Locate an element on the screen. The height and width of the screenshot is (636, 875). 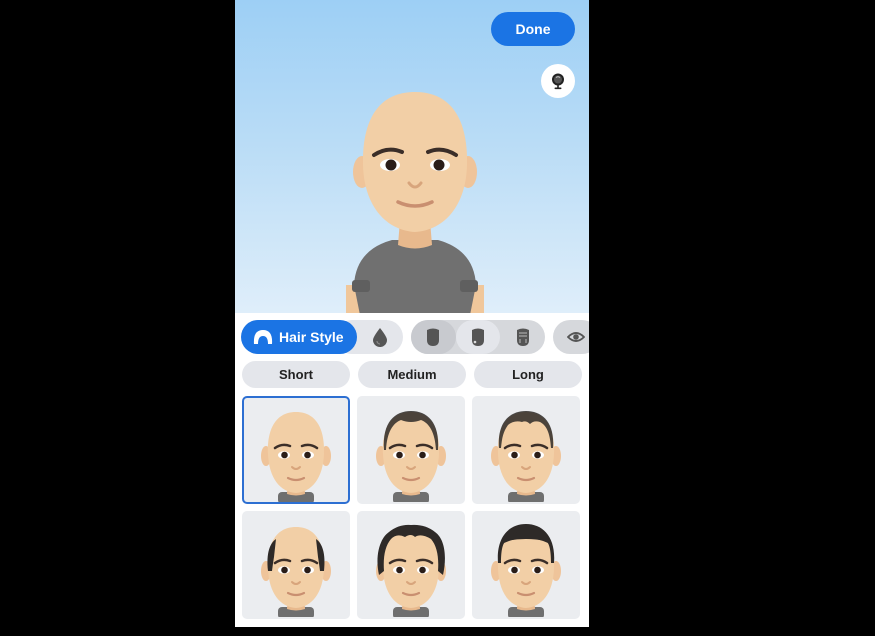
tab-hair-style-label: Hair Style is located at coordinates (311, 337).